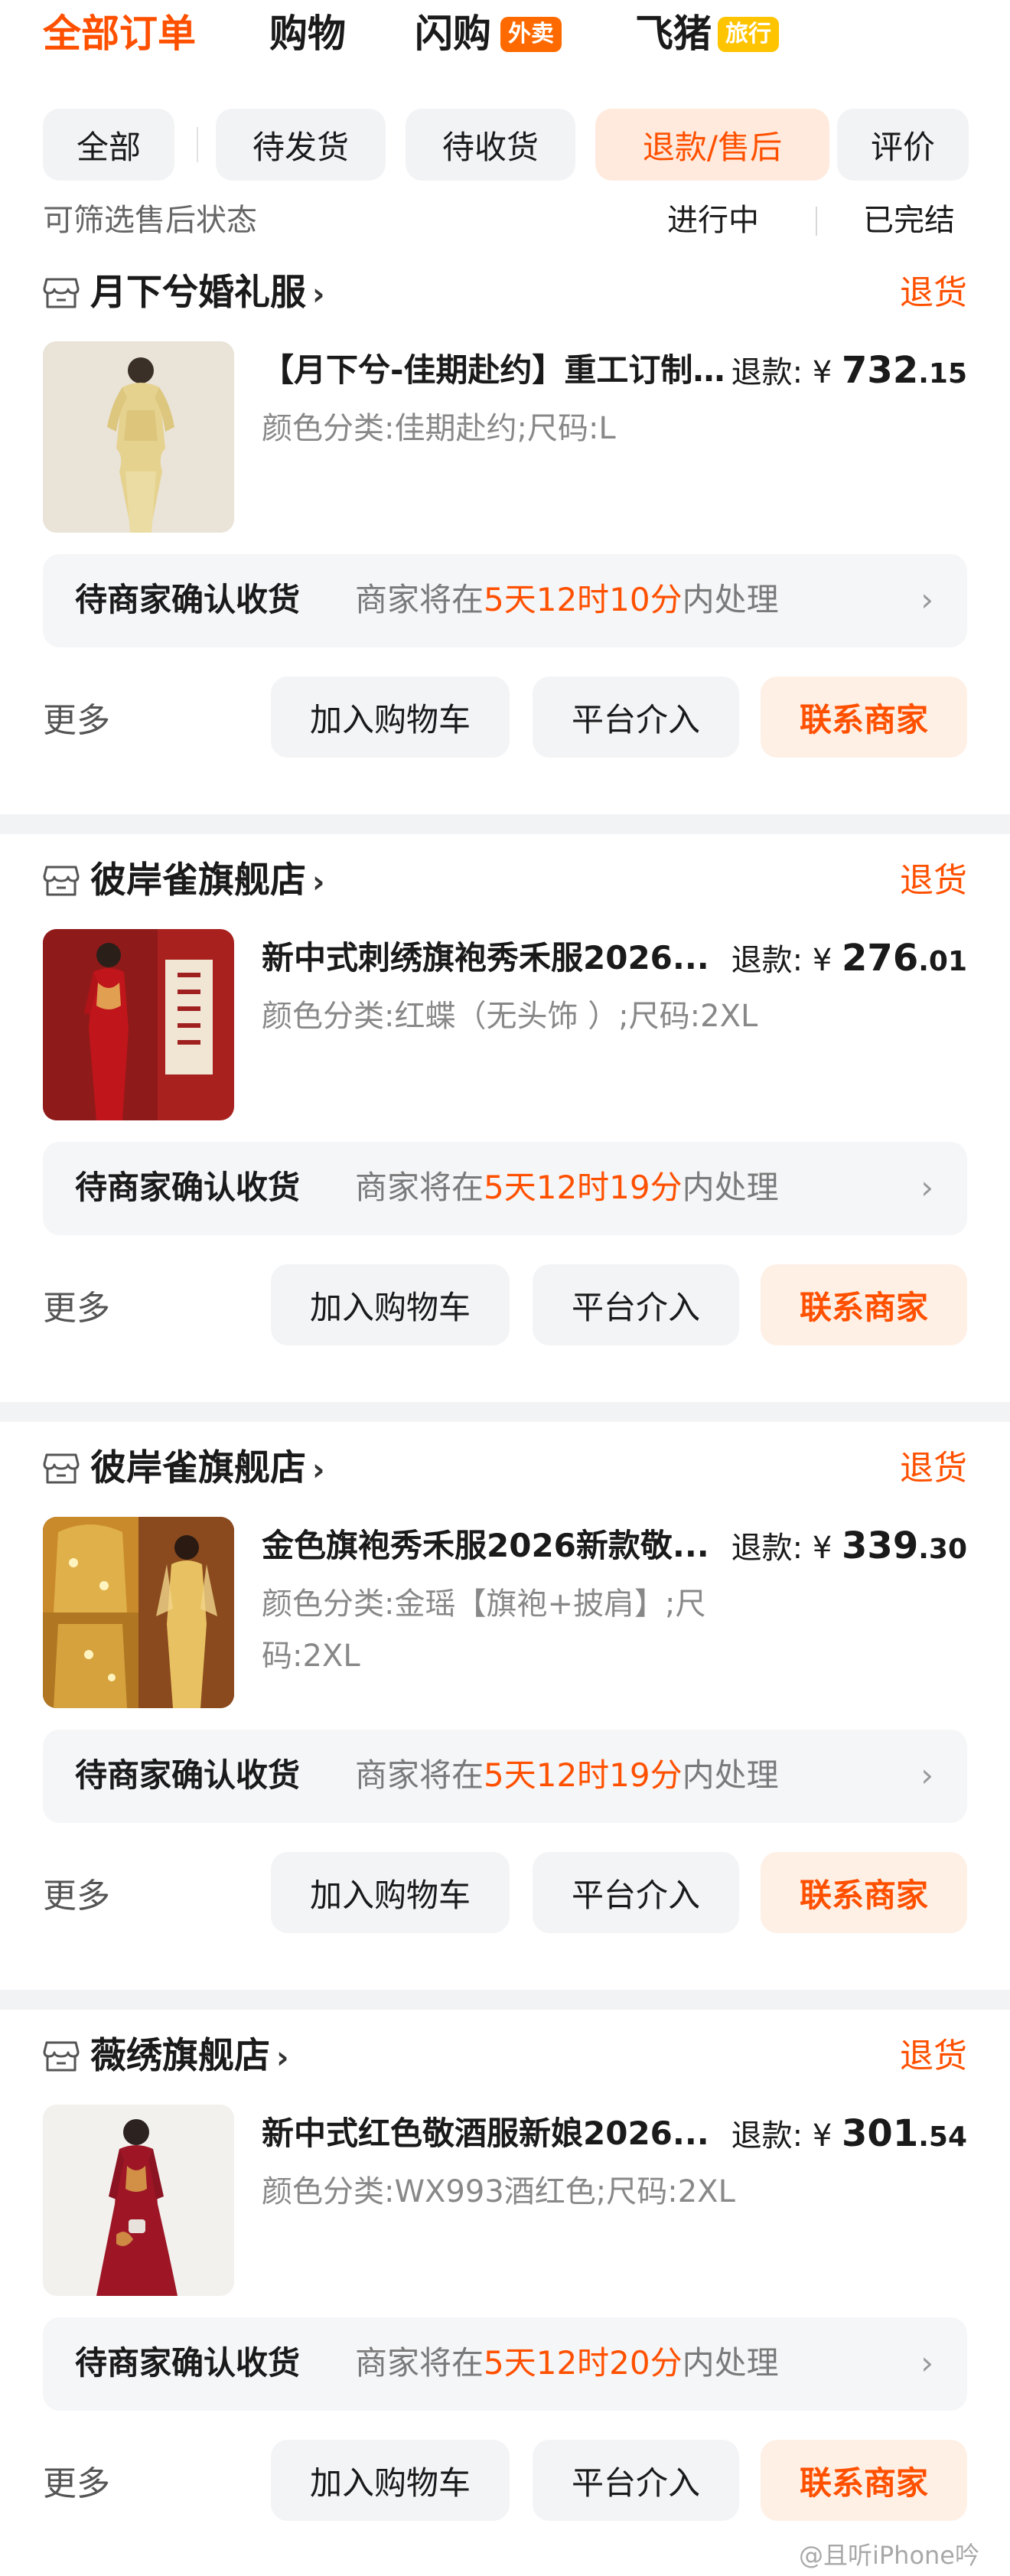 Image resolution: width=1010 pixels, height=2576 pixels. Describe the element at coordinates (888, 2555) in the screenshot. I see `watermark: @且听iPhone吟` at that location.